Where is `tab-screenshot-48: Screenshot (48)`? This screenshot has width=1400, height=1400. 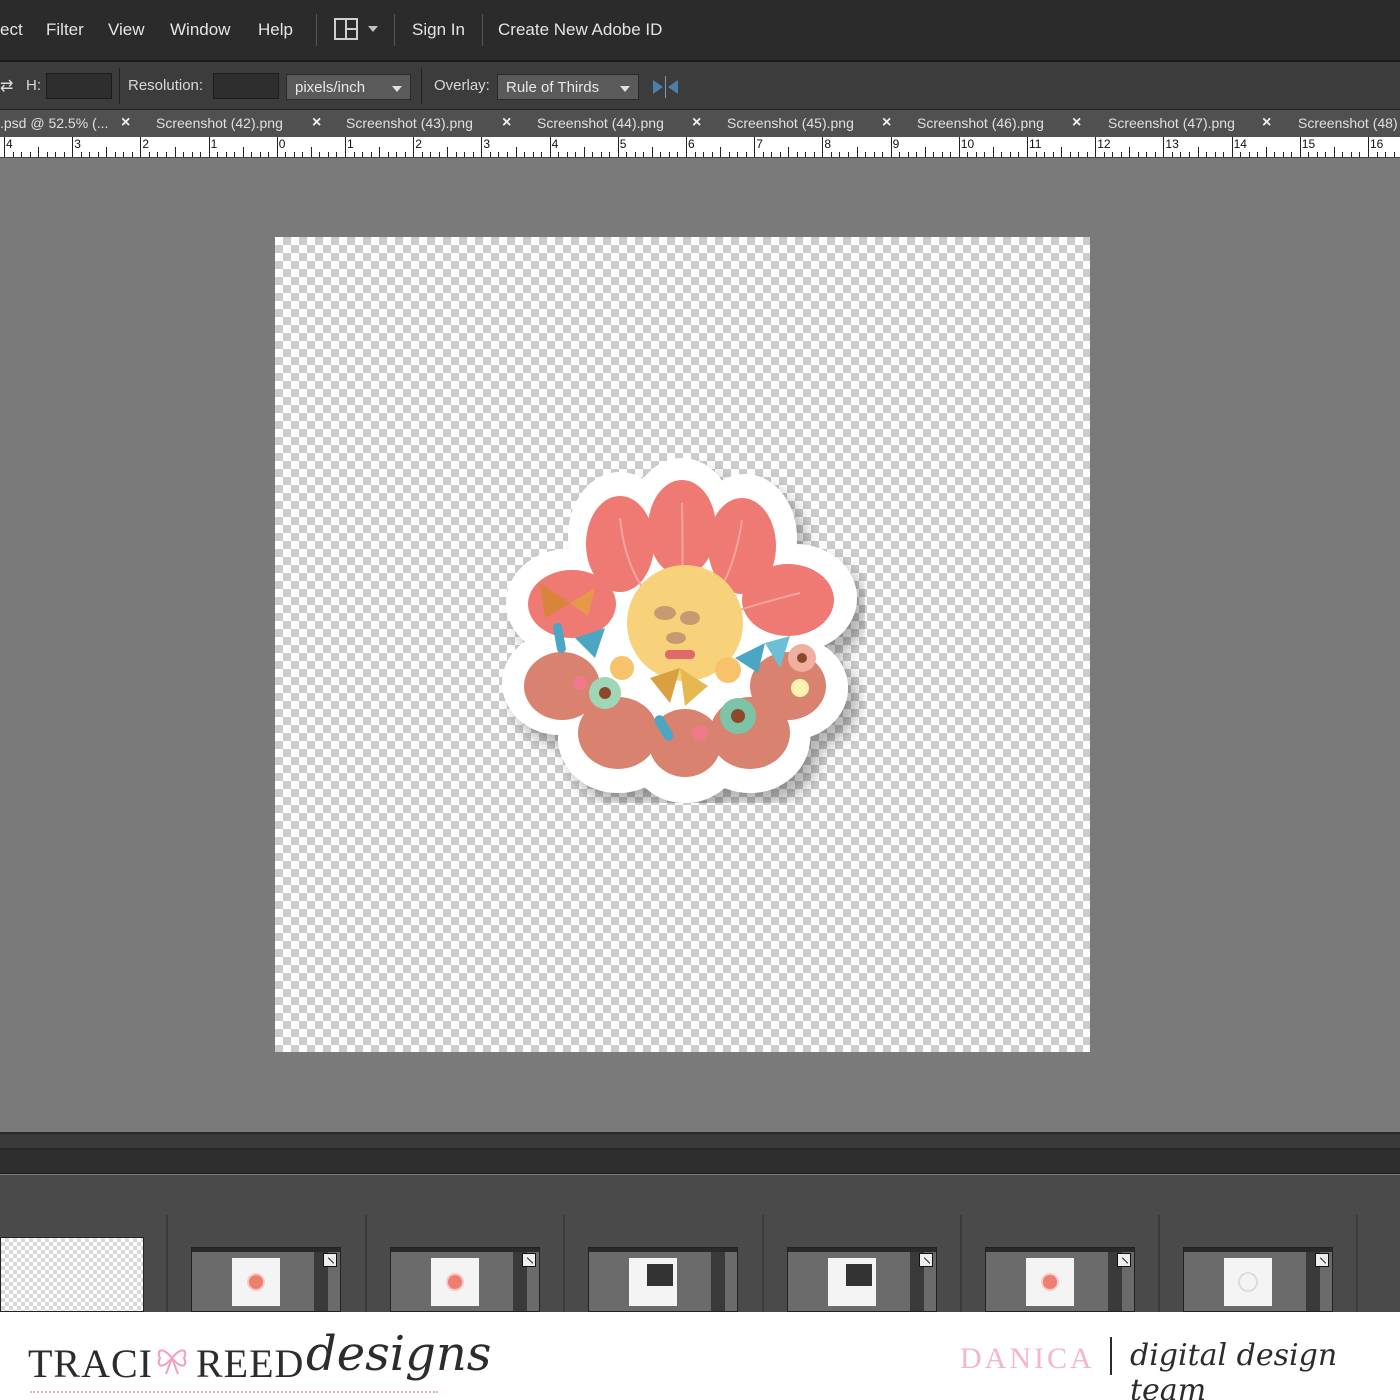 tab-screenshot-48: Screenshot (48) is located at coordinates (1349, 123).